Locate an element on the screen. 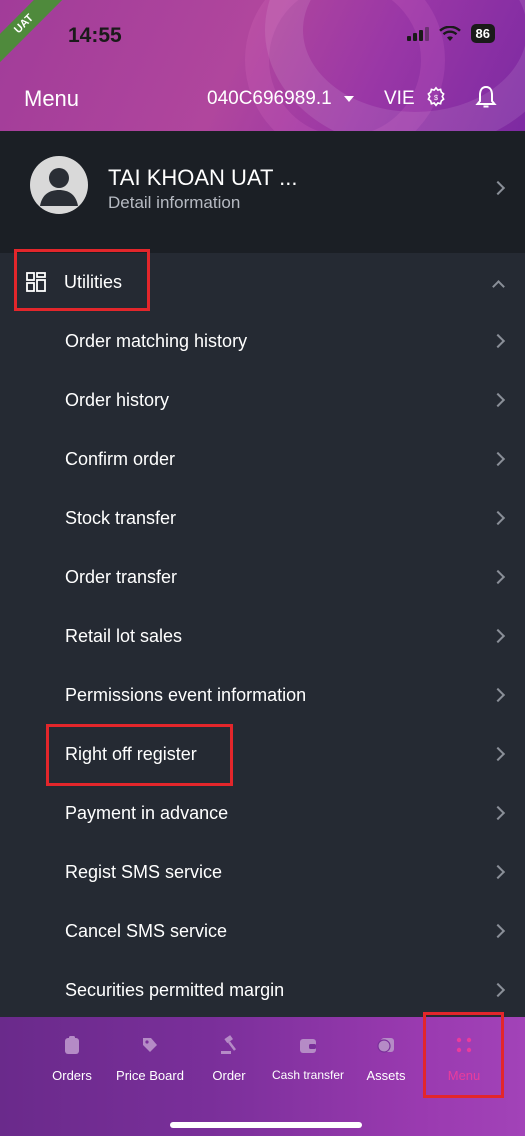 Image resolution: width=525 pixels, height=1136 pixels. battery-icon: 86 is located at coordinates (482, 33).